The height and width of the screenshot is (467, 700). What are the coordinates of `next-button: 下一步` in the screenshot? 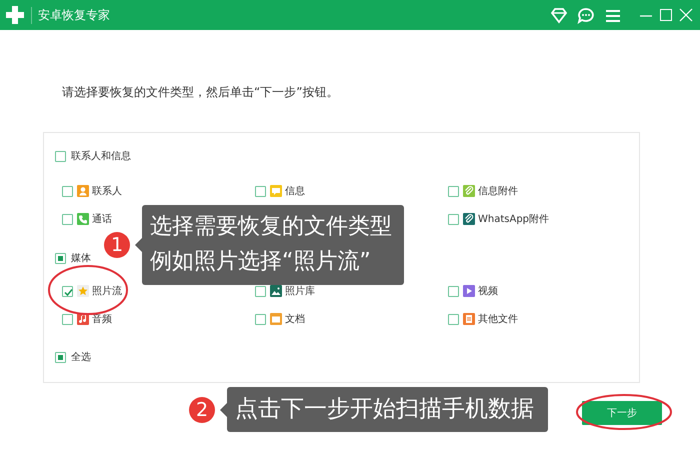 It's located at (622, 413).